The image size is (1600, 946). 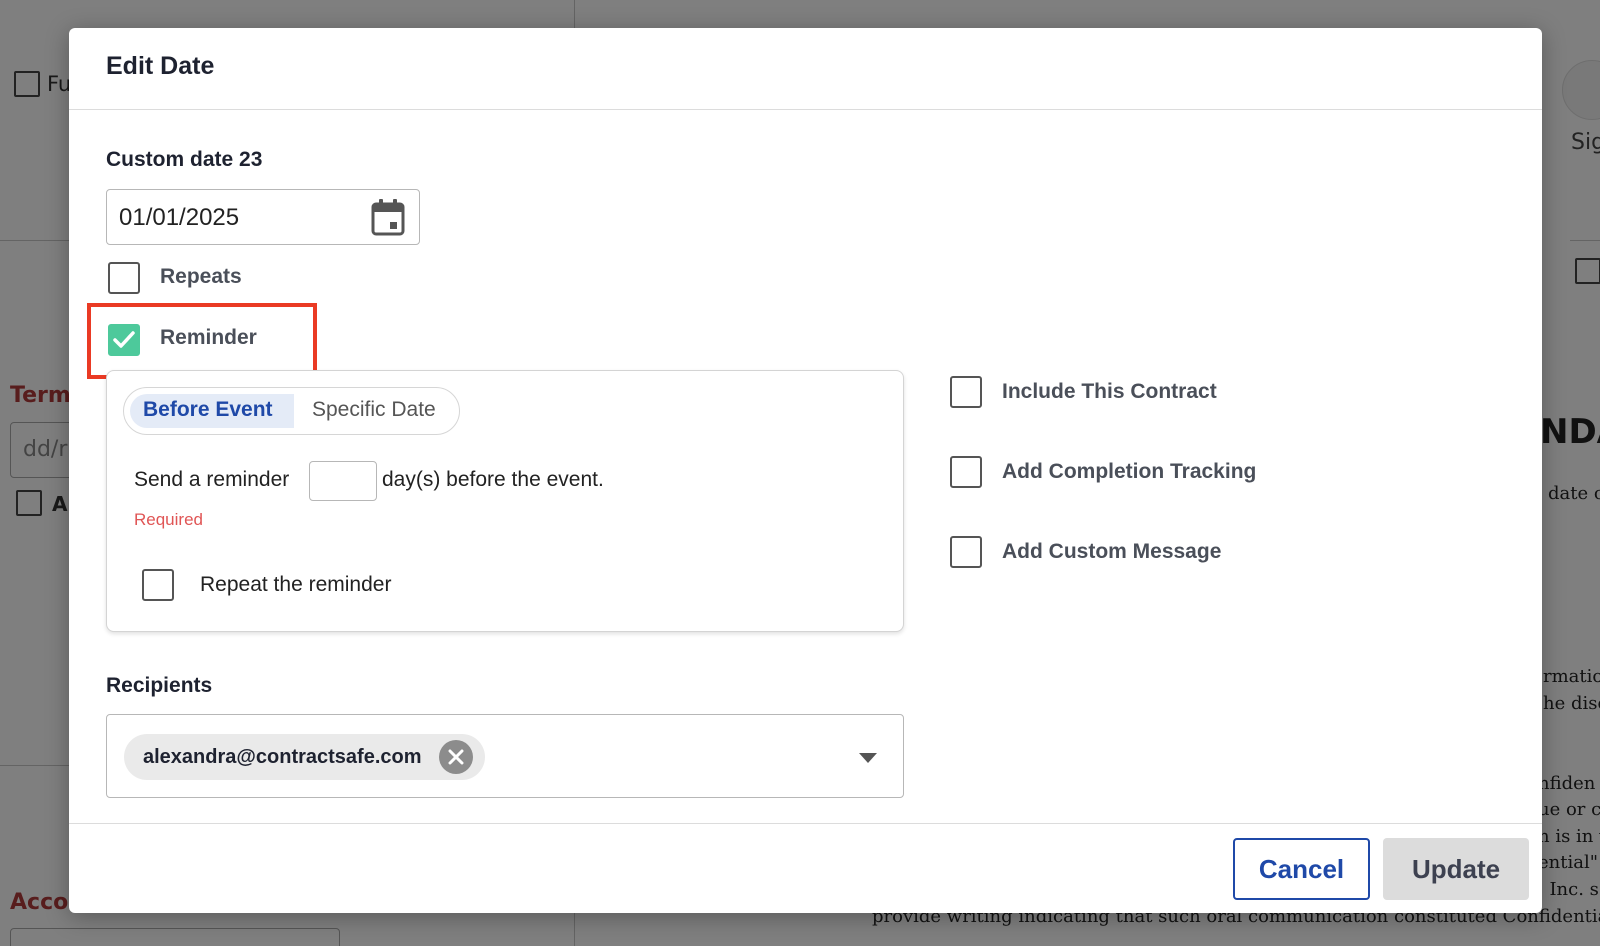 What do you see at coordinates (159, 685) in the screenshot?
I see `recipients-label: Recipients` at bounding box center [159, 685].